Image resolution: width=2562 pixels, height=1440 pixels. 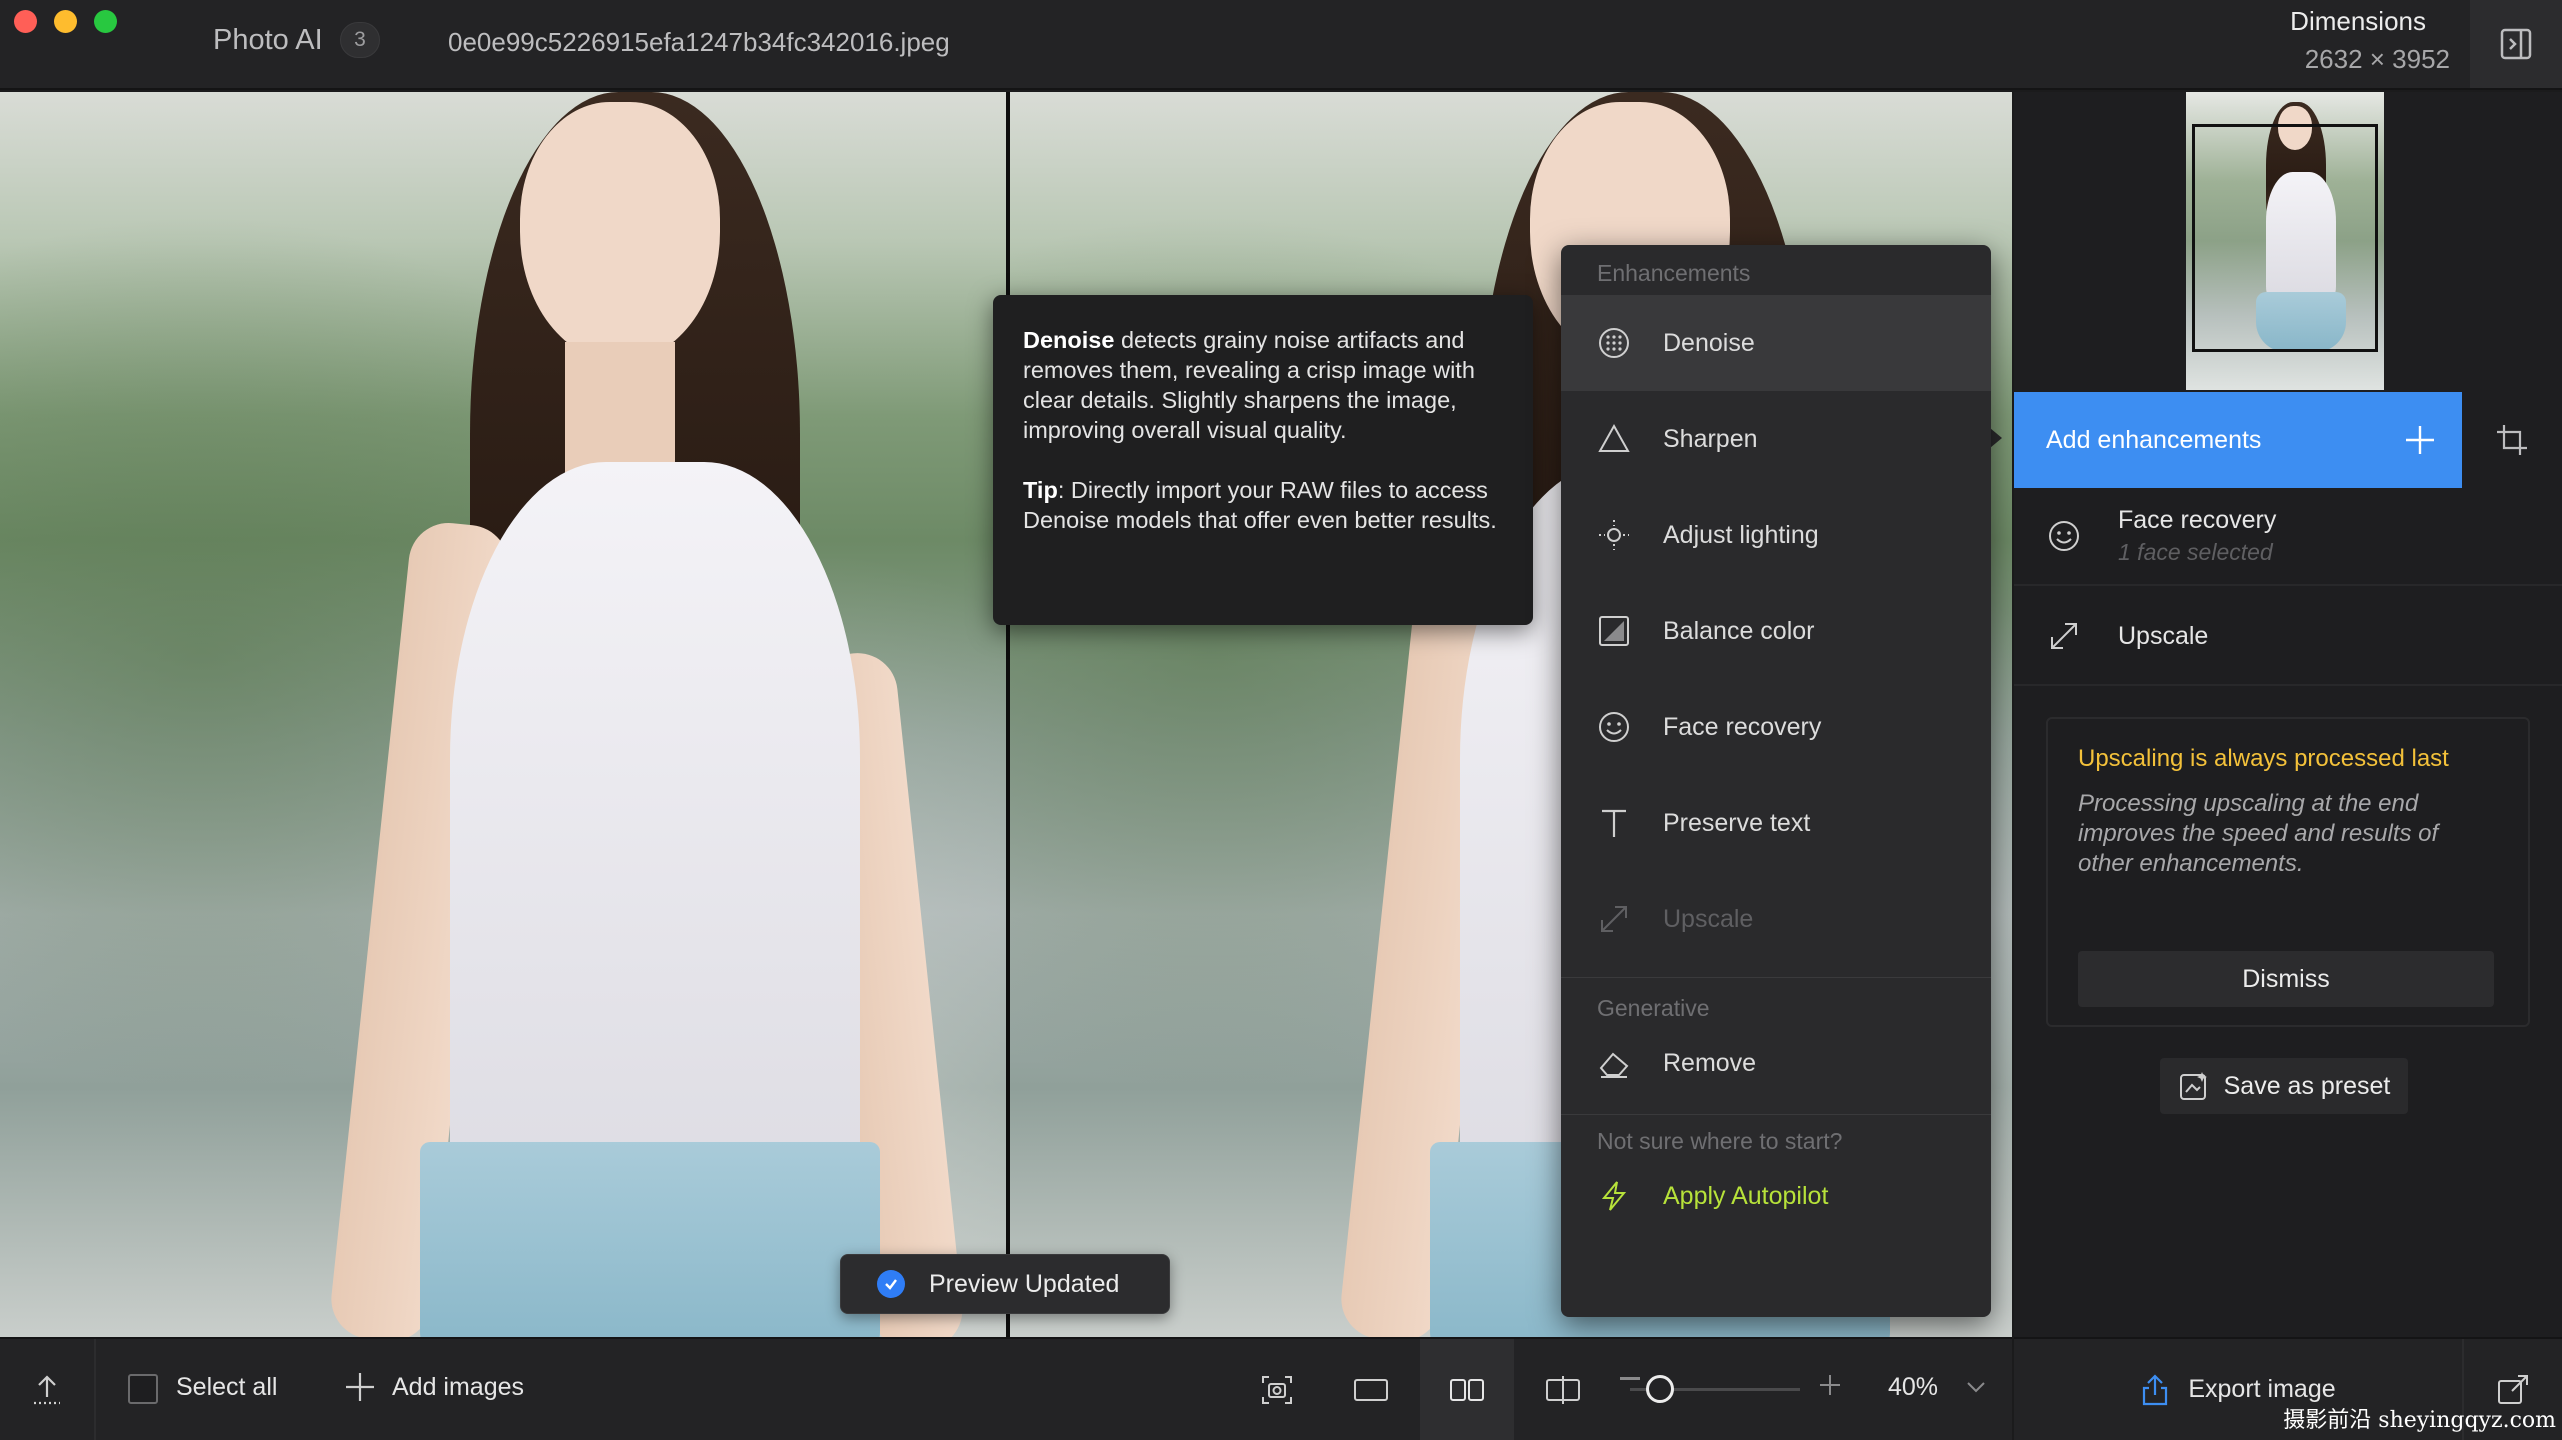 I want to click on sun-icon, so click(x=1614, y=535).